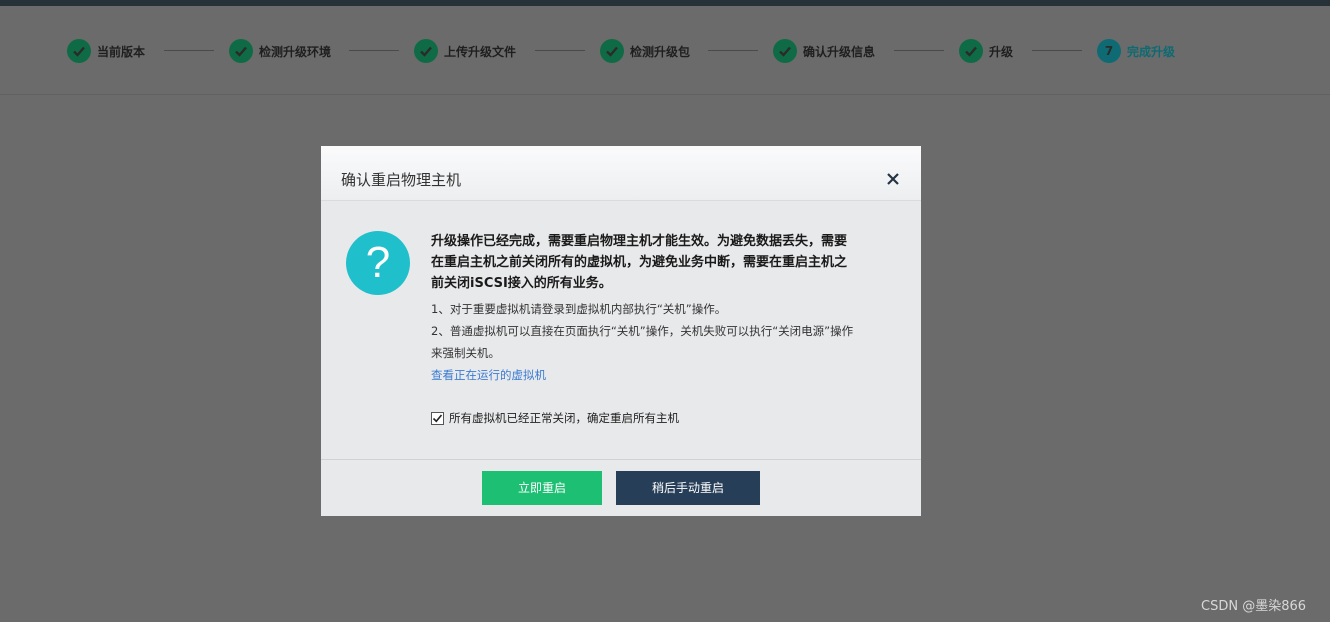  I want to click on step-check-environment: 检测升级环境, so click(280, 51).